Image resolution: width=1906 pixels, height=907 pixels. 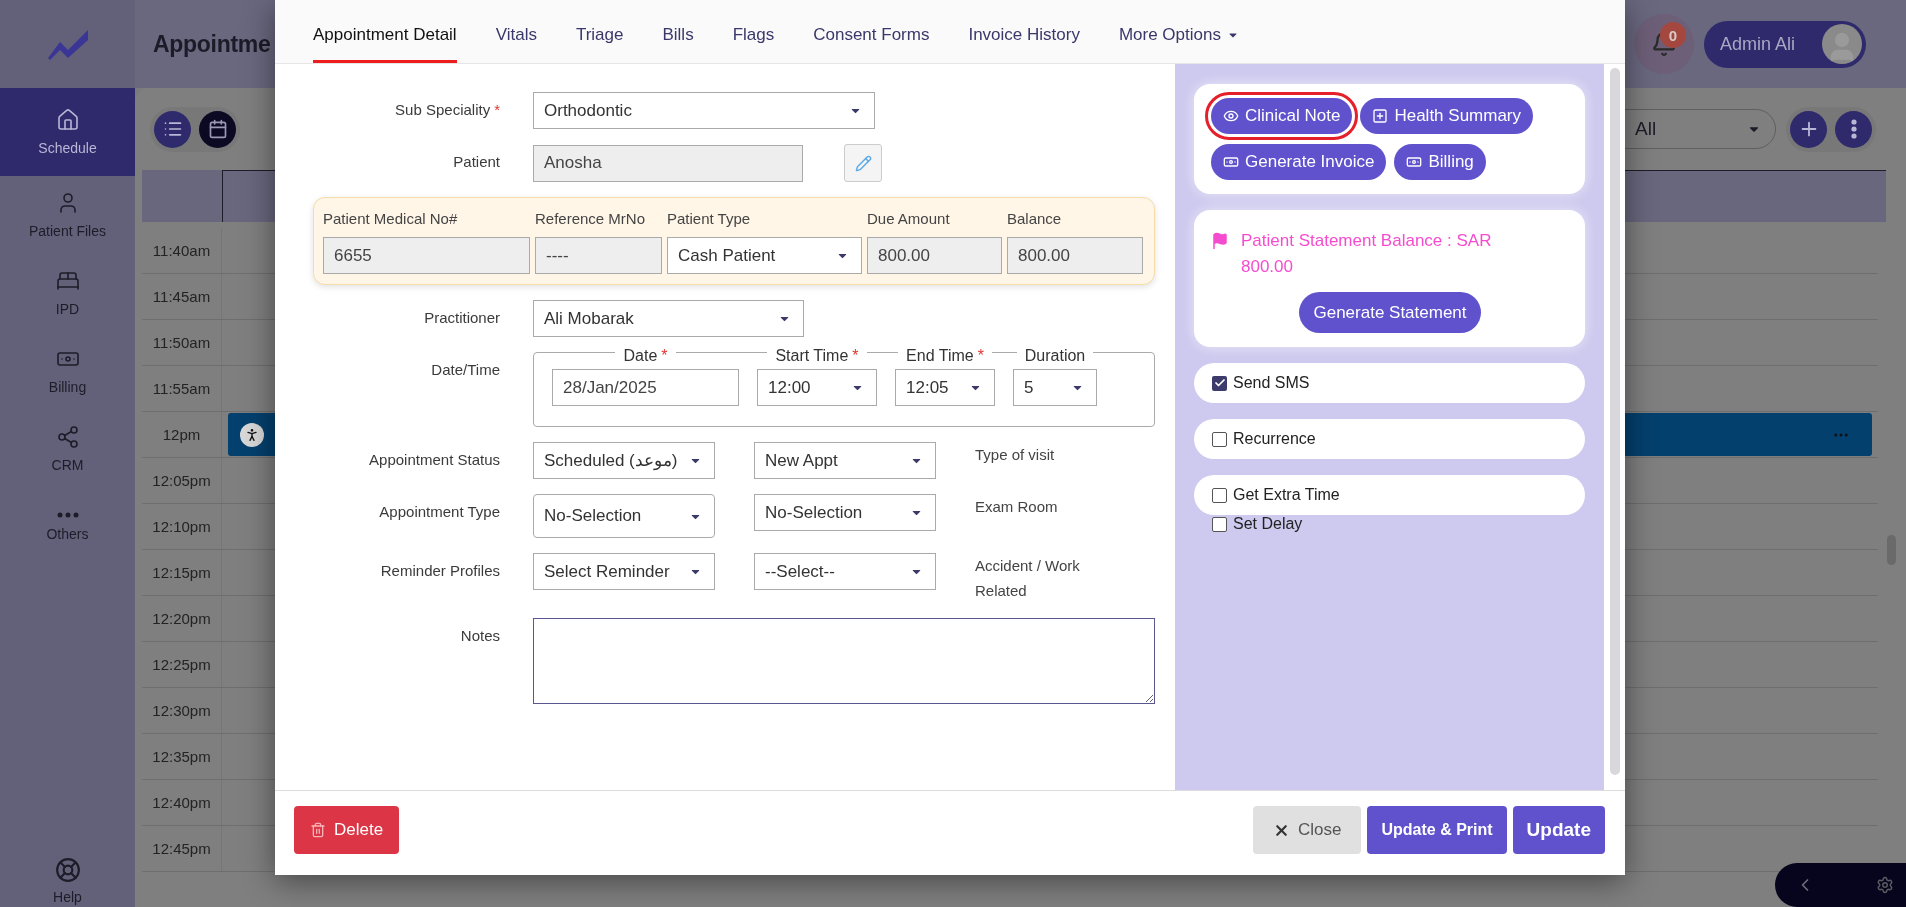 What do you see at coordinates (844, 661) in the screenshot?
I see `notes-field` at bounding box center [844, 661].